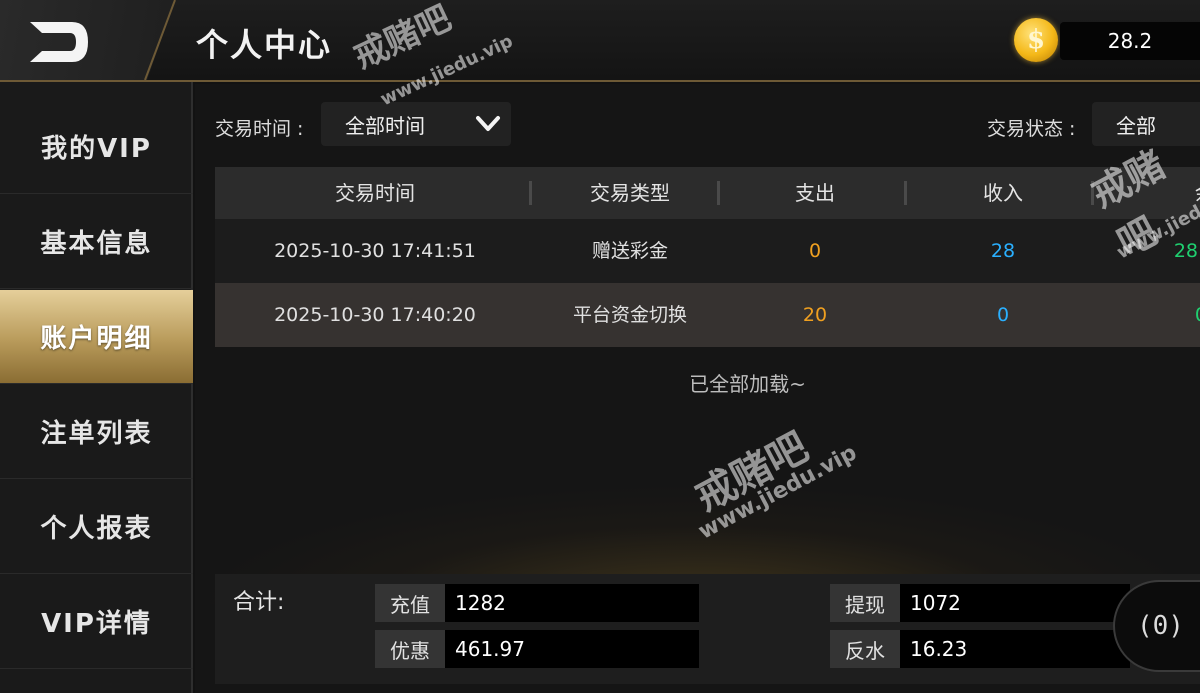 Image resolution: width=1200 pixels, height=693 pixels. Describe the element at coordinates (815, 193) in the screenshot. I see `column-header-out: 支出` at that location.